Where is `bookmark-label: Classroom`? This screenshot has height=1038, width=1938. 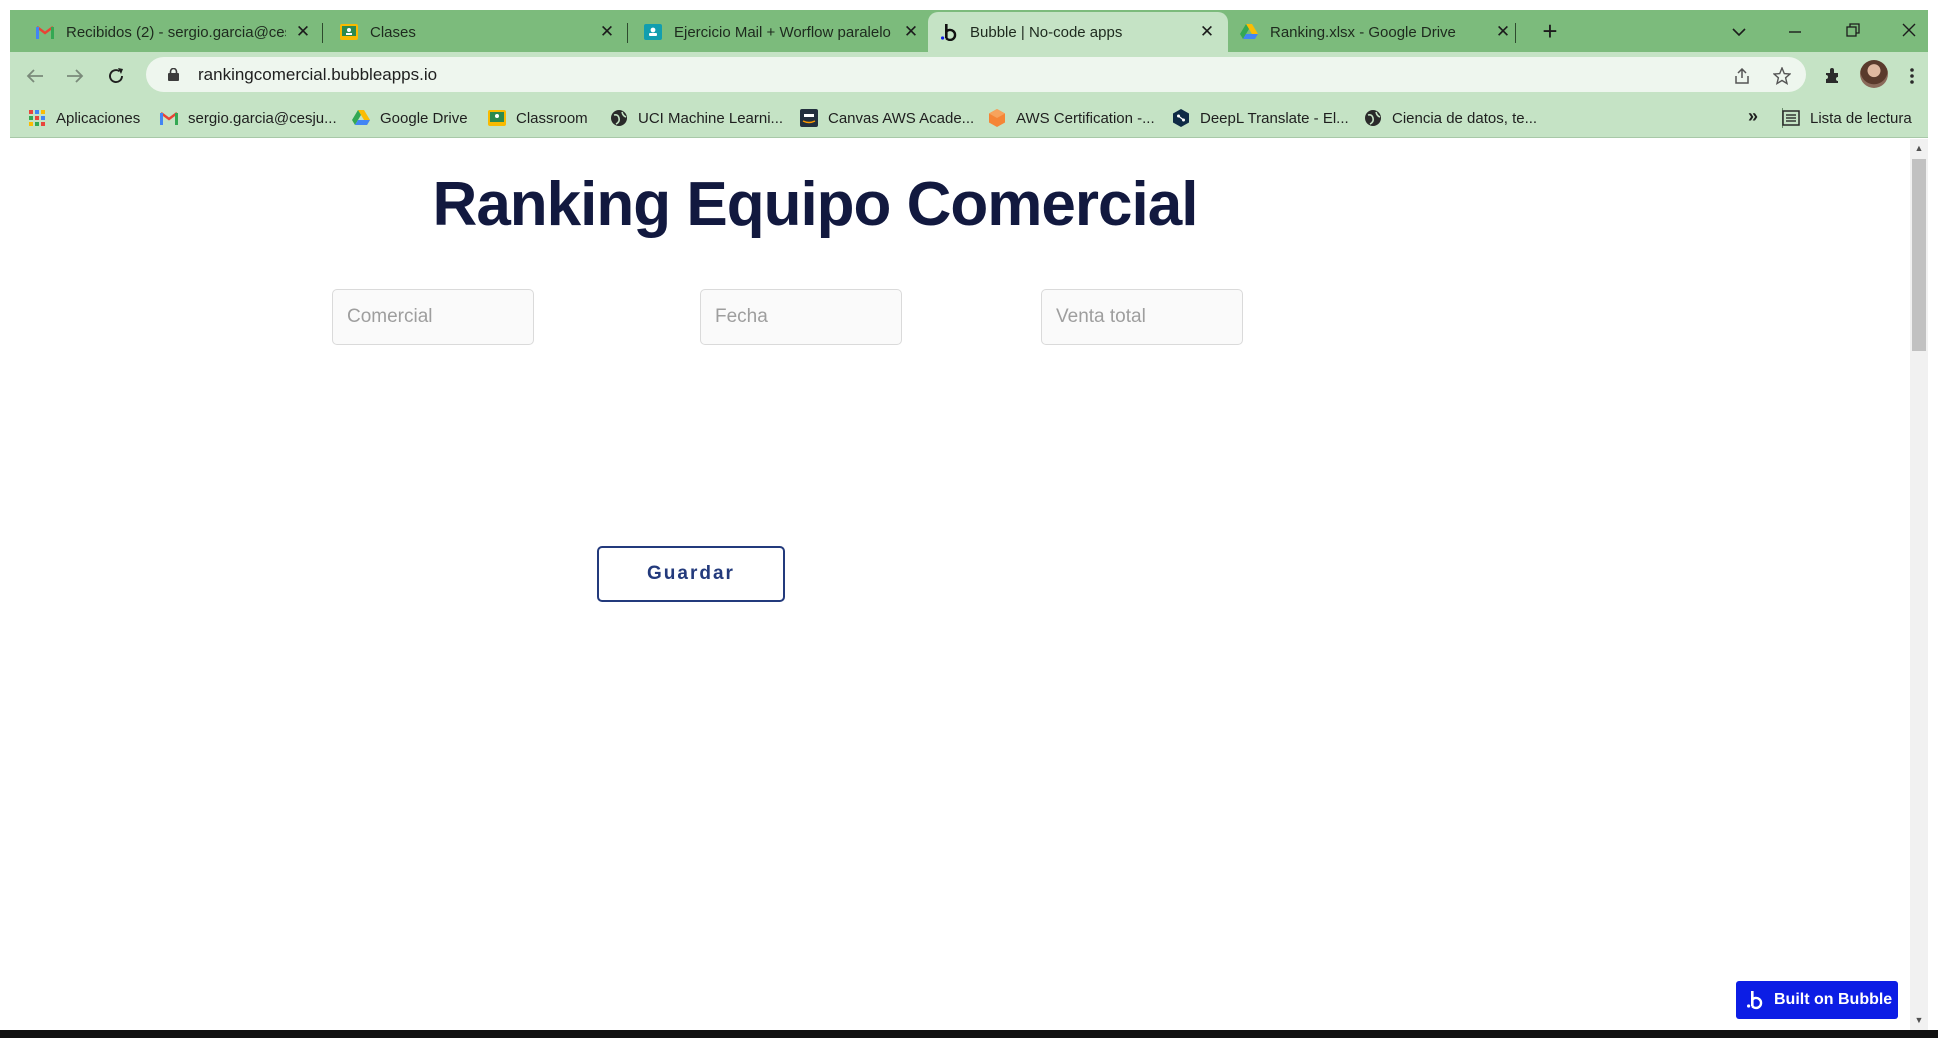
bookmark-label: Classroom is located at coordinates (552, 118).